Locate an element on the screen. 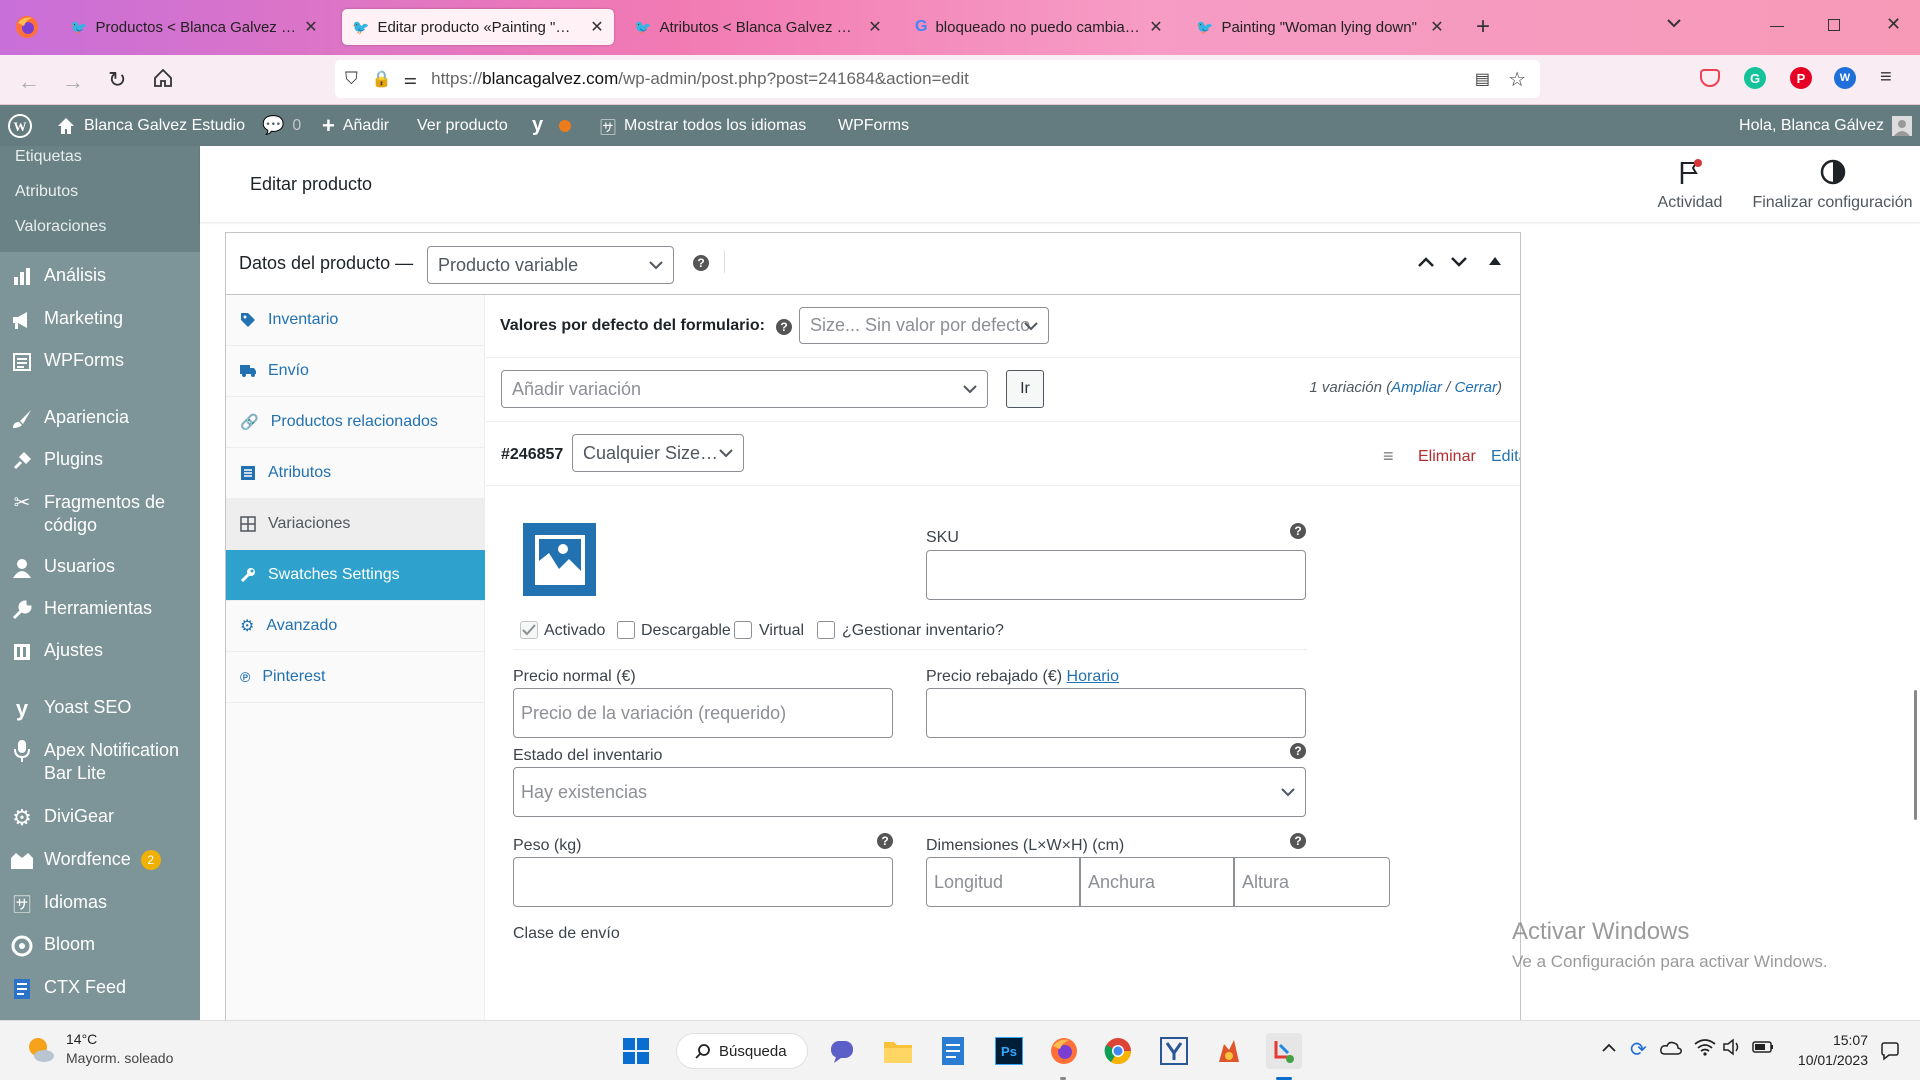  tab-swatches-settings: Swatches Settings is located at coordinates (355, 575).